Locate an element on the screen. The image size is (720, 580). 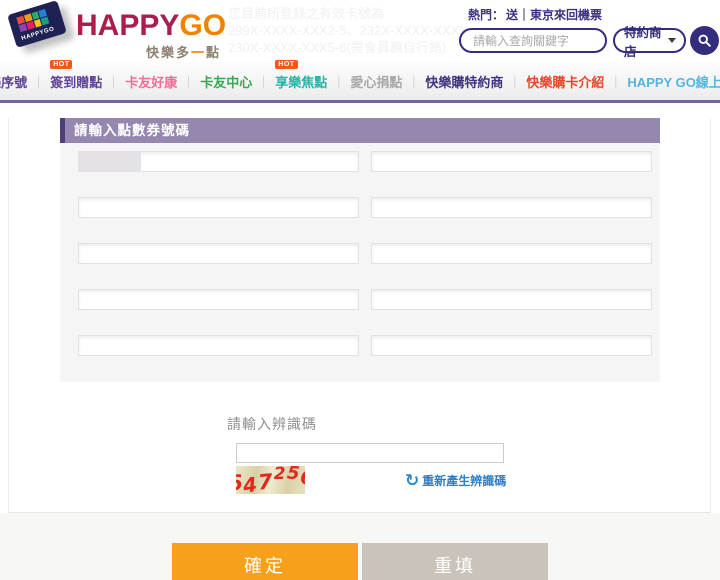
refresh-label: 重新產生辨識碼 is located at coordinates (464, 481).